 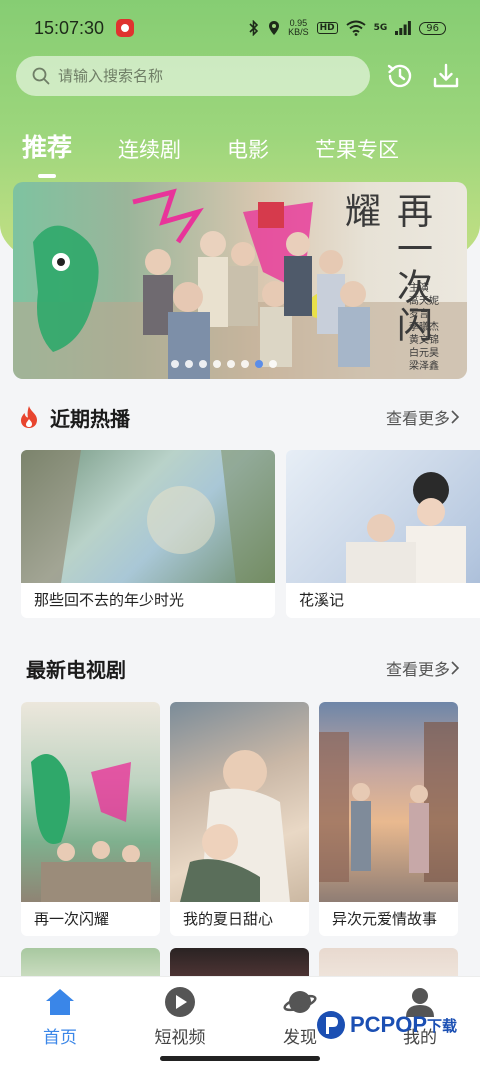 I want to click on tv-item: 我的夏日甜心, so click(x=239, y=819).